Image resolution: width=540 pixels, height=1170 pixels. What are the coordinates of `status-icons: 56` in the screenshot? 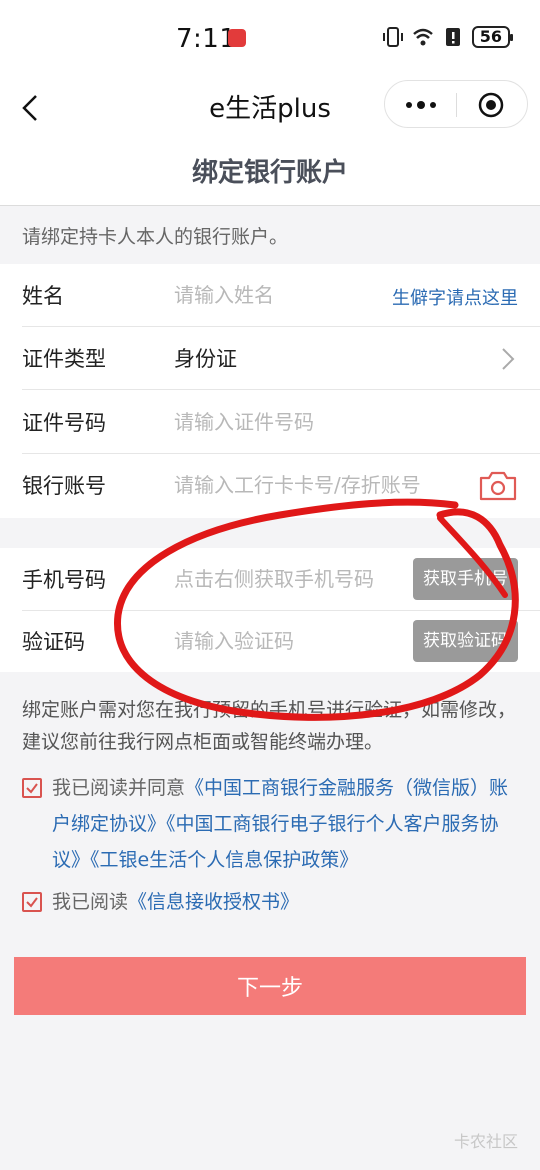 It's located at (448, 37).